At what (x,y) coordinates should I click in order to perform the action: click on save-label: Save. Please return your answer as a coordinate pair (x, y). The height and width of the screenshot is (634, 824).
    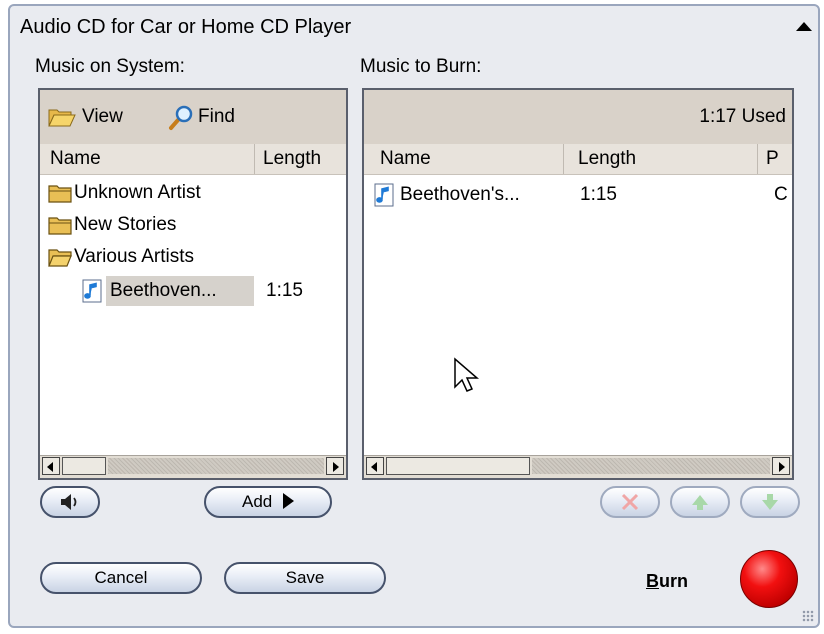
    Looking at the image, I should click on (305, 577).